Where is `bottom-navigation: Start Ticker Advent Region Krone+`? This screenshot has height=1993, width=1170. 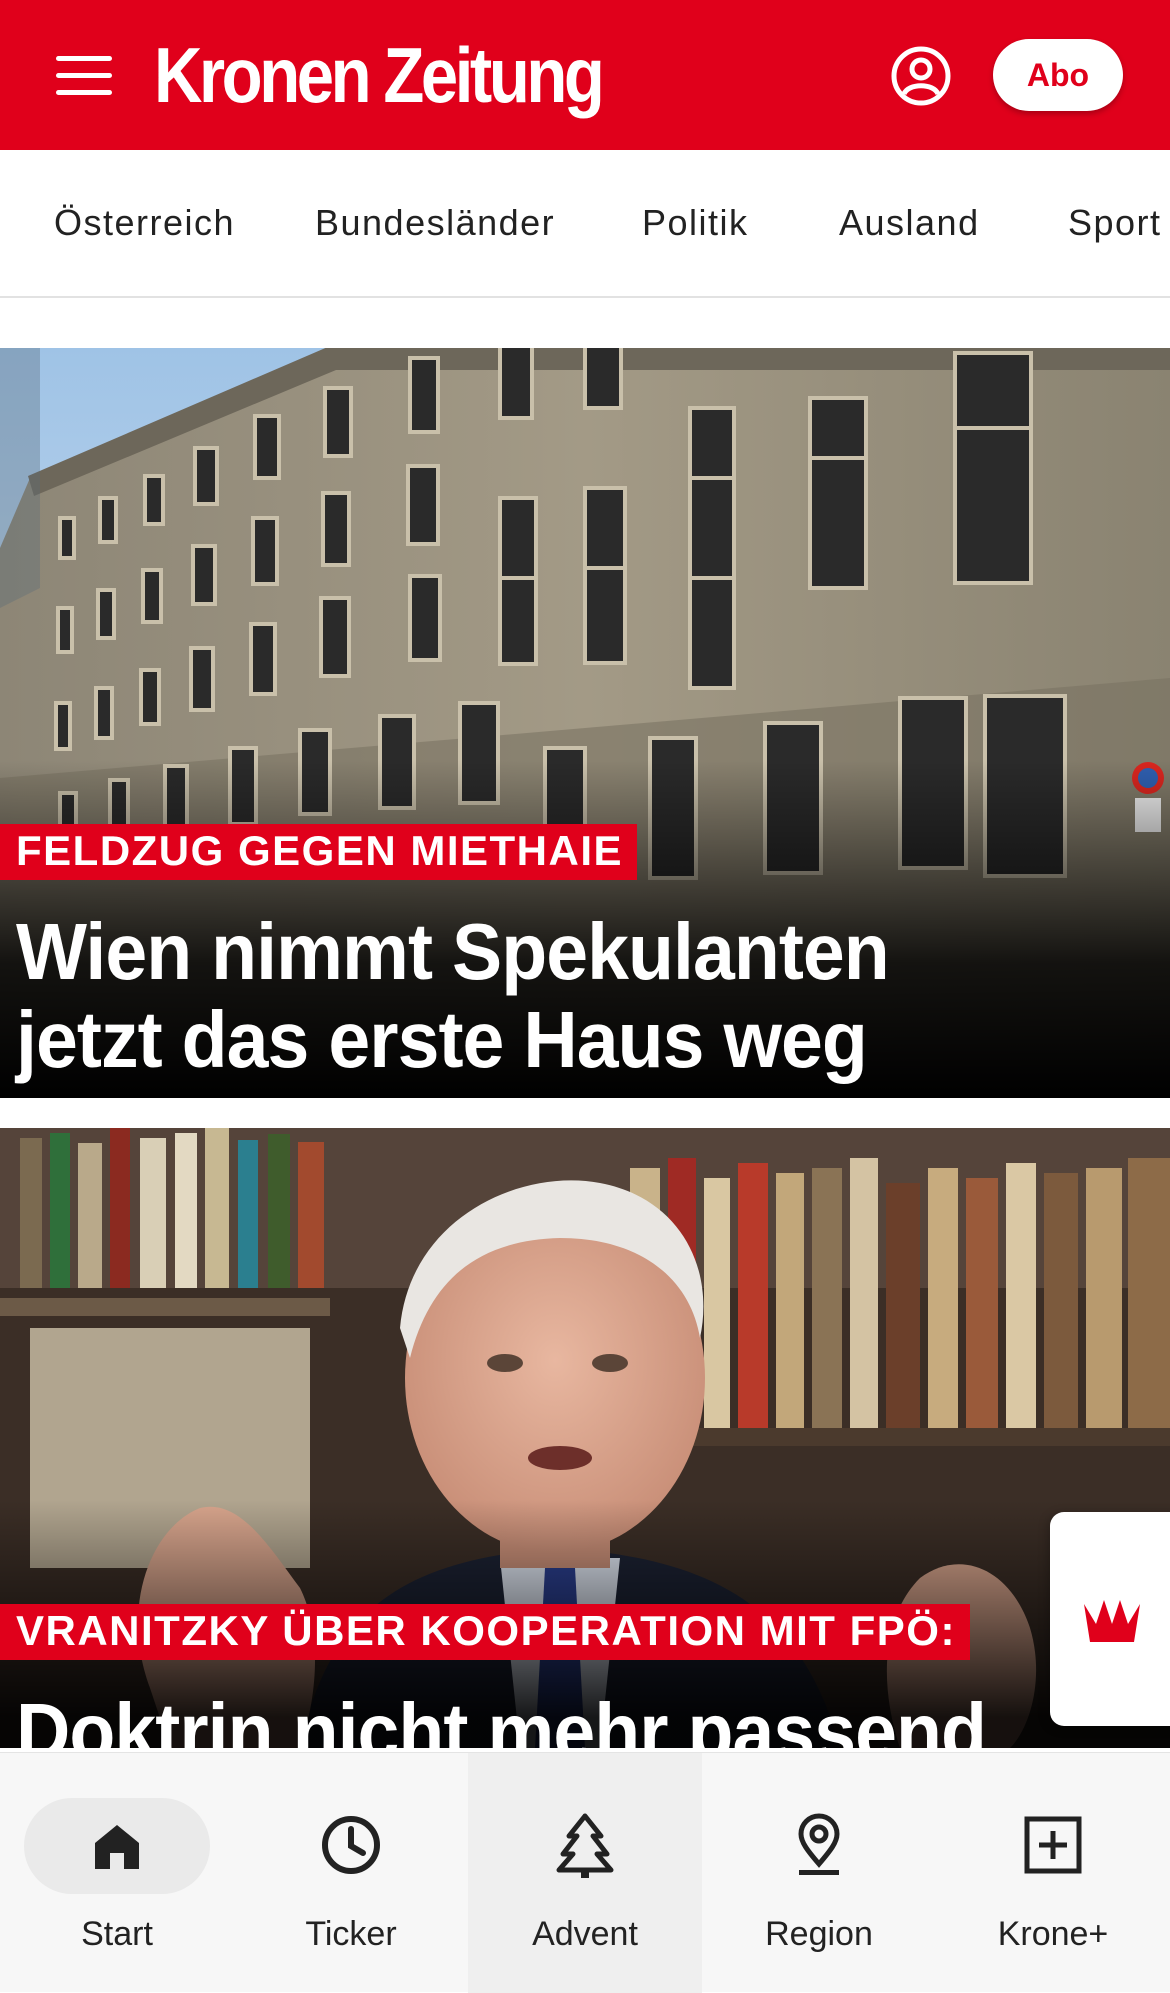 bottom-navigation: Start Ticker Advent Region Krone+ is located at coordinates (585, 1872).